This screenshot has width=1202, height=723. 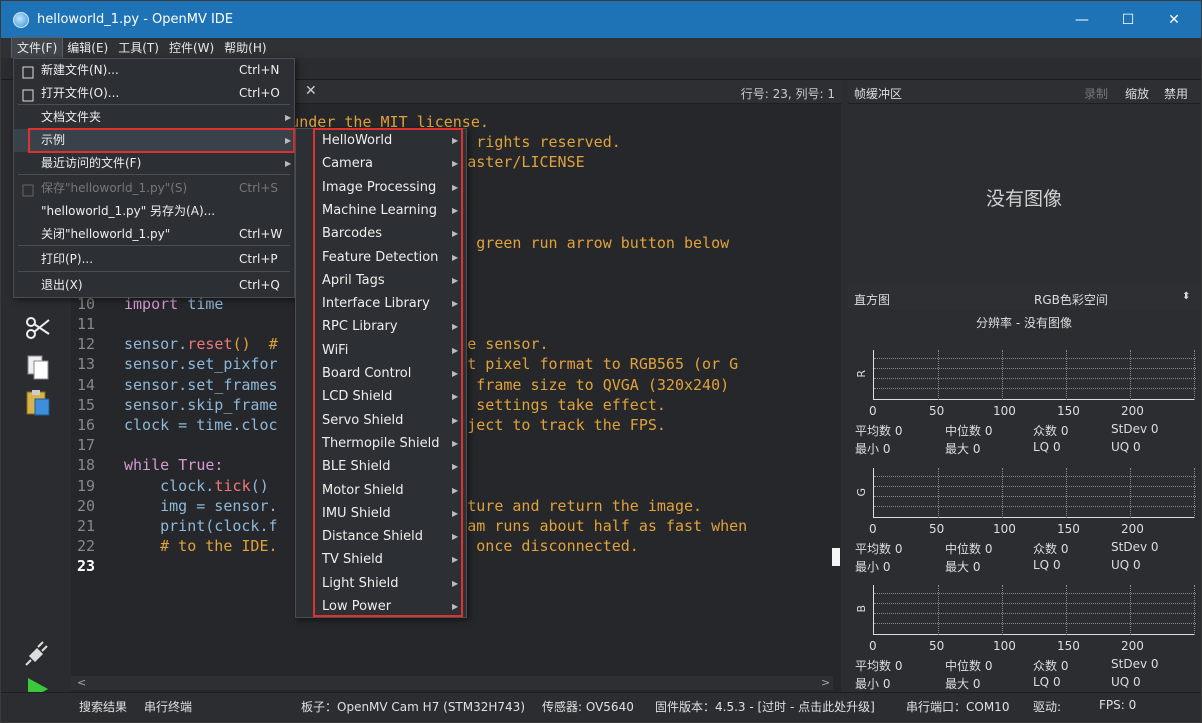 I want to click on tab-close-icon: ✕, so click(x=311, y=91).